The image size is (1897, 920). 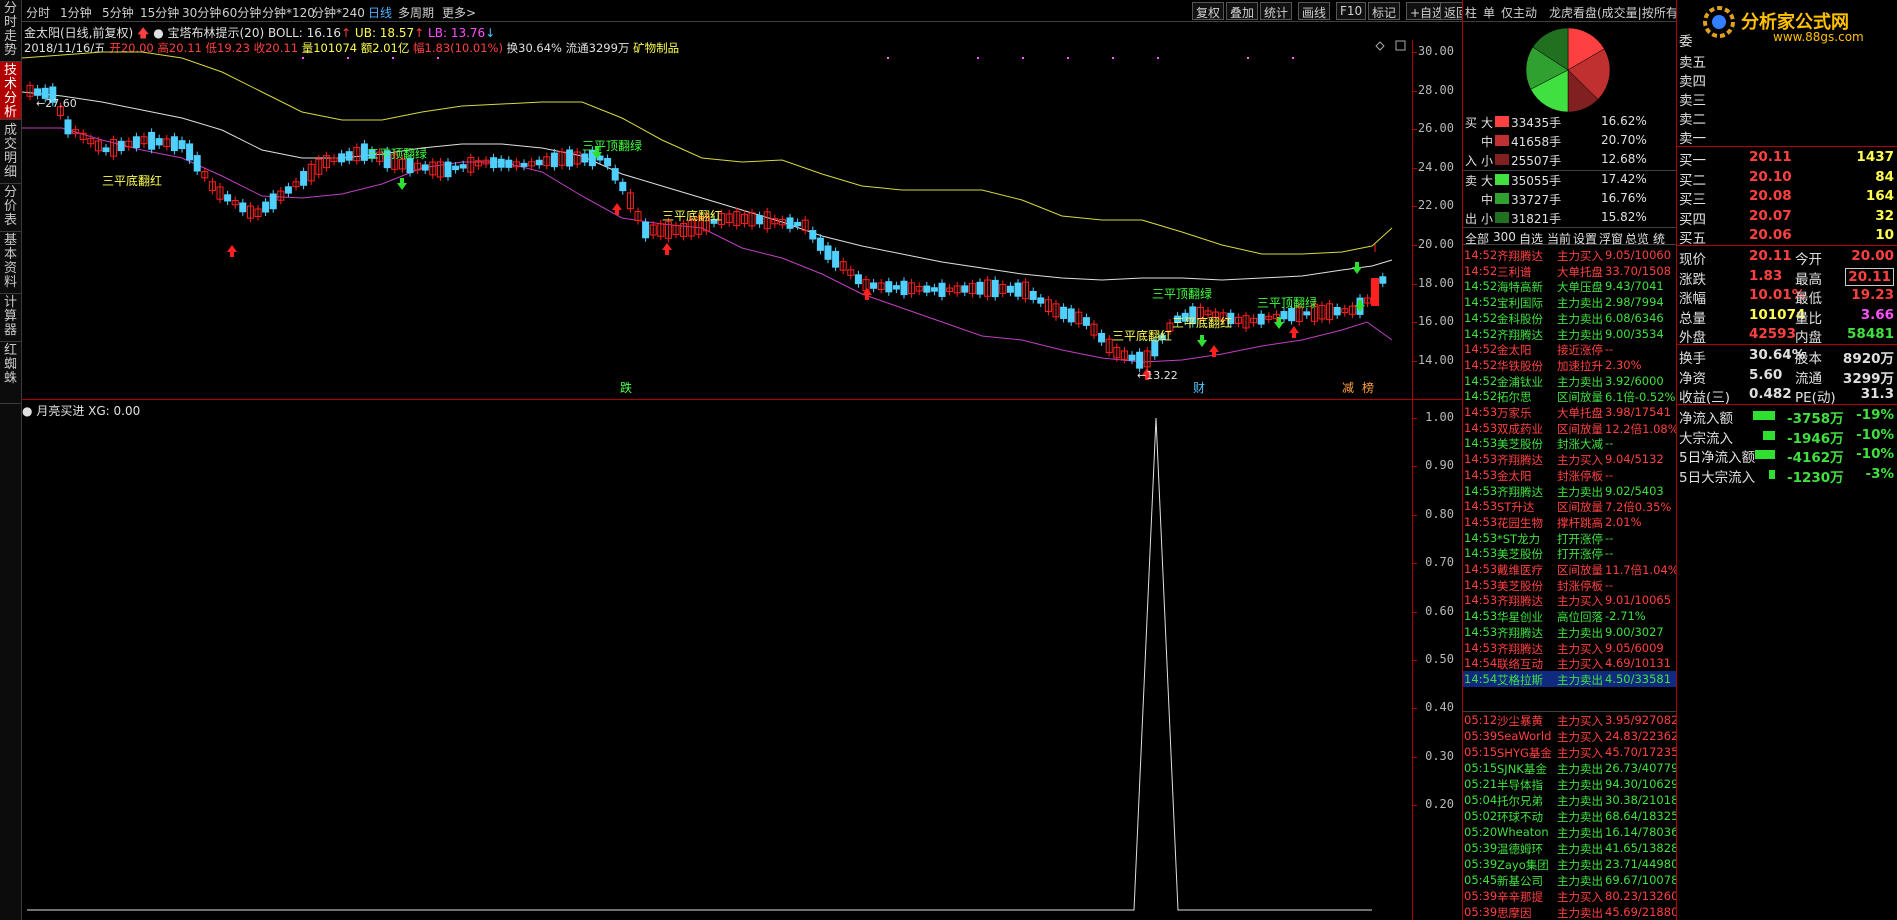 What do you see at coordinates (38, 12) in the screenshot?
I see `period-0: 分时` at bounding box center [38, 12].